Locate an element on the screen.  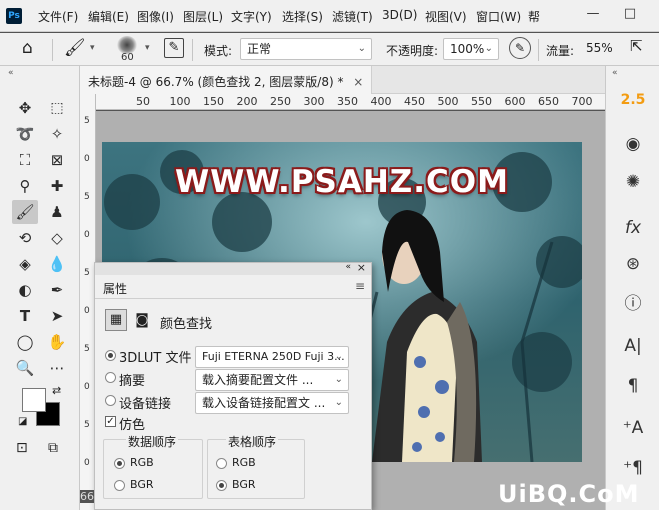
zoom-readout: 66 is located at coordinates (87, 496).